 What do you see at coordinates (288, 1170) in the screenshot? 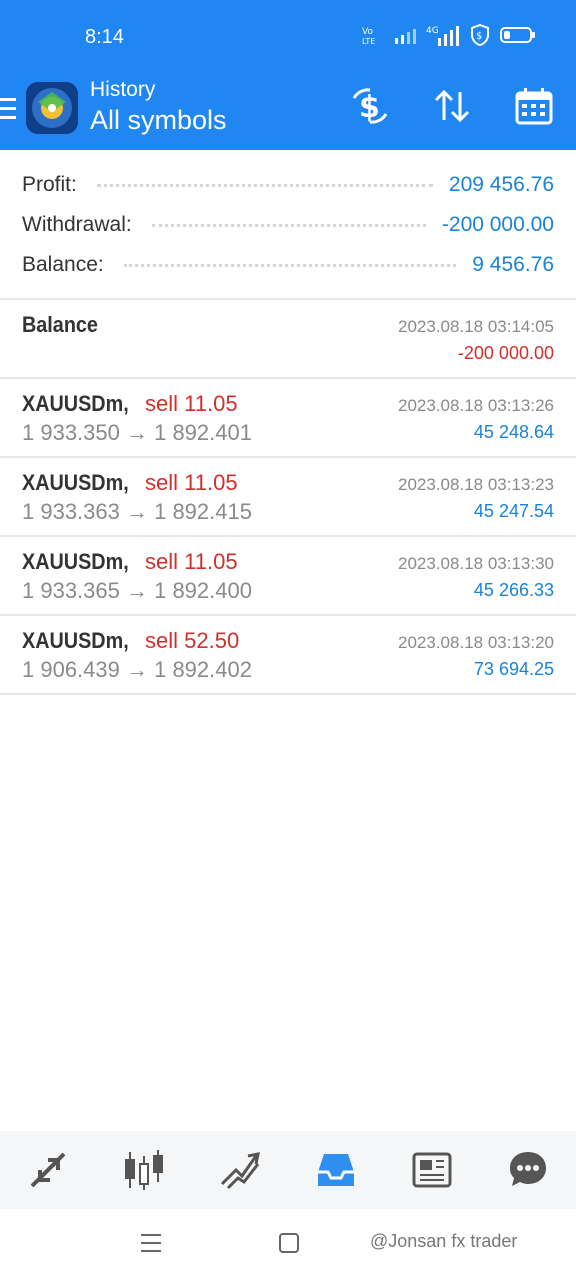
I see `bottom-navigation` at bounding box center [288, 1170].